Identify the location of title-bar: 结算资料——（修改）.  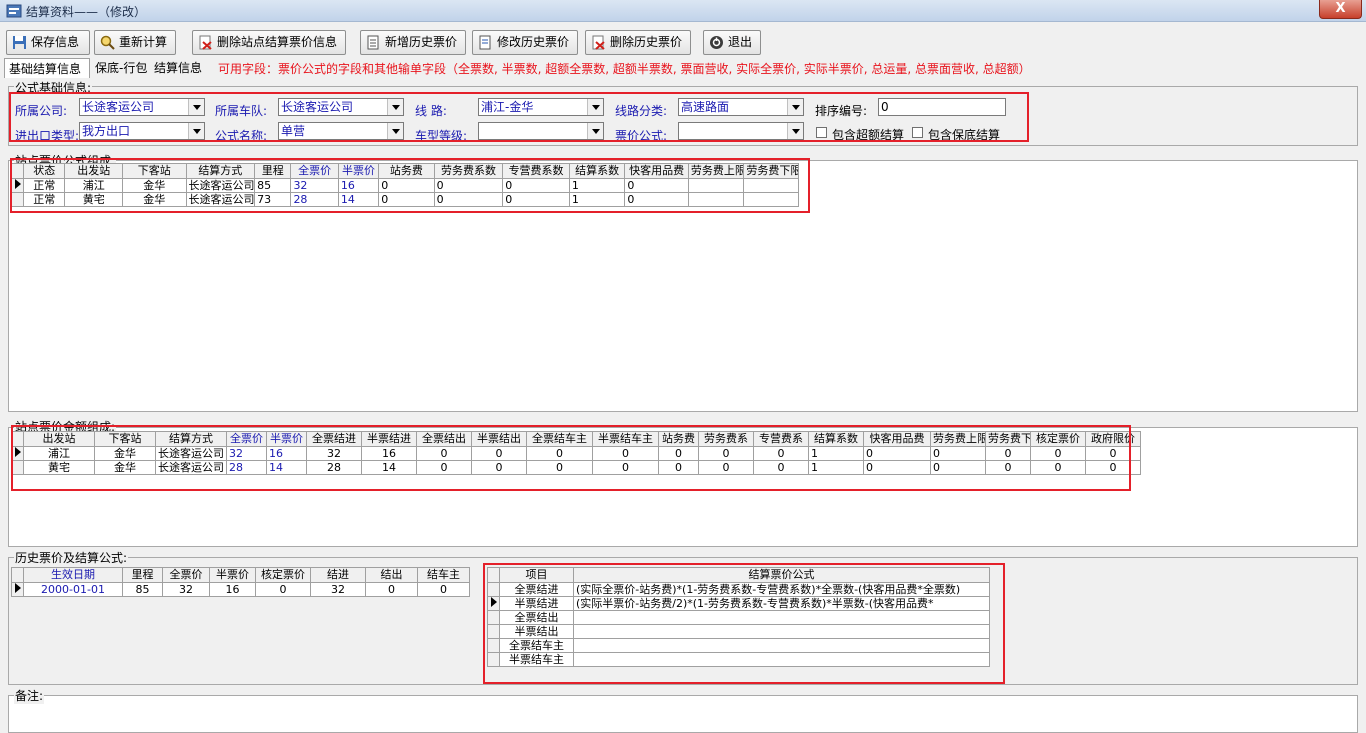
(683, 11).